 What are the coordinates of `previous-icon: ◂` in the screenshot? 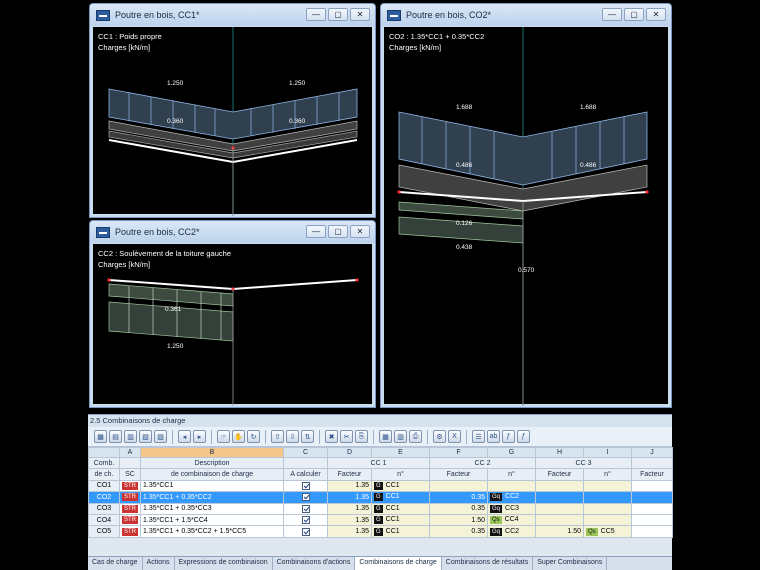 It's located at (184, 436).